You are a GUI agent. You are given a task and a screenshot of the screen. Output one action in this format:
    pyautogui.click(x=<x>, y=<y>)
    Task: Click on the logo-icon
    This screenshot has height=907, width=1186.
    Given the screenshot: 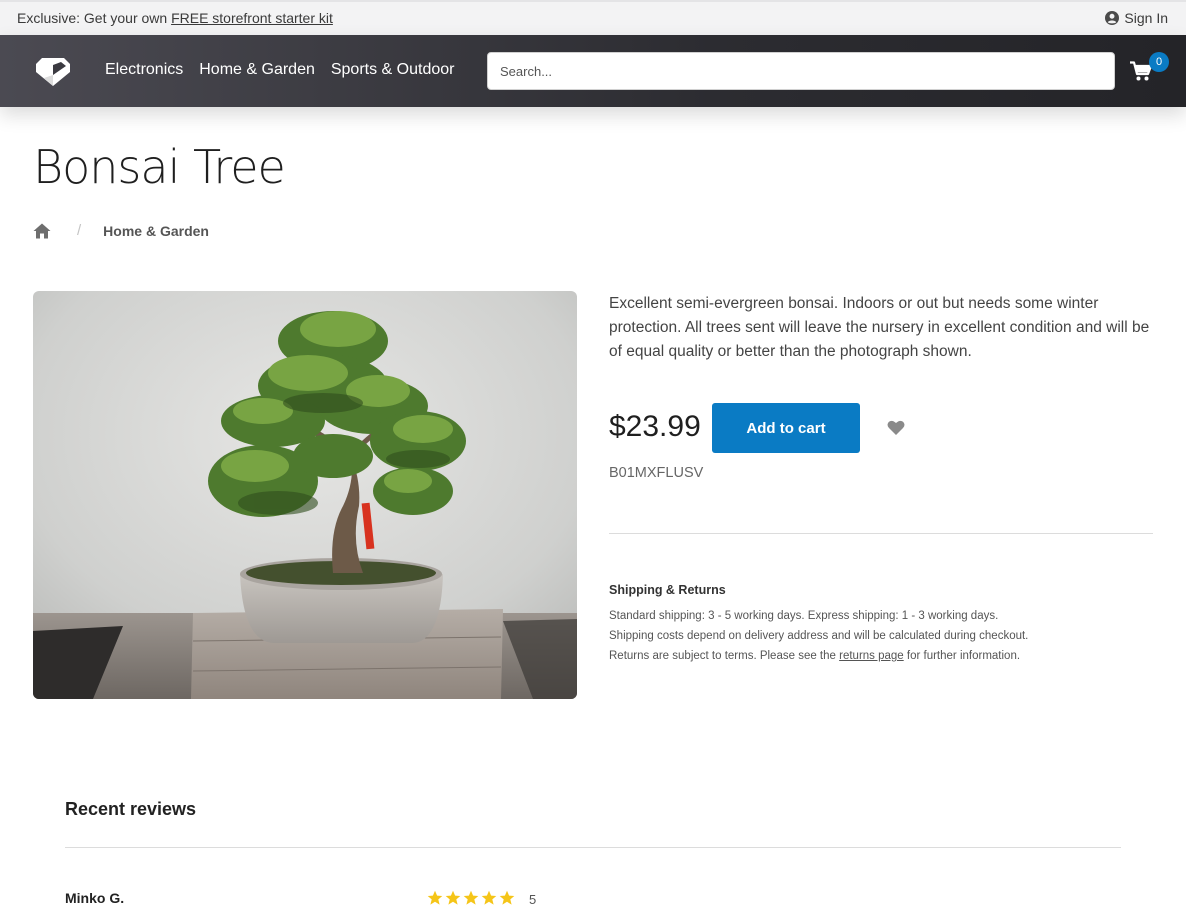 What is the action you would take?
    pyautogui.click(x=53, y=71)
    